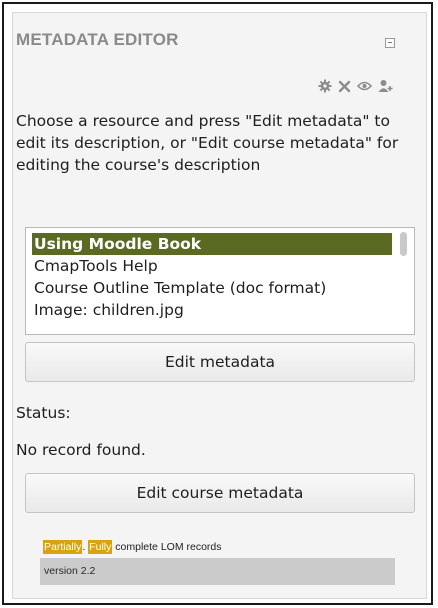 This screenshot has height=608, width=438. Describe the element at coordinates (212, 310) in the screenshot. I see `resource-option: Image: children.jpg` at that location.